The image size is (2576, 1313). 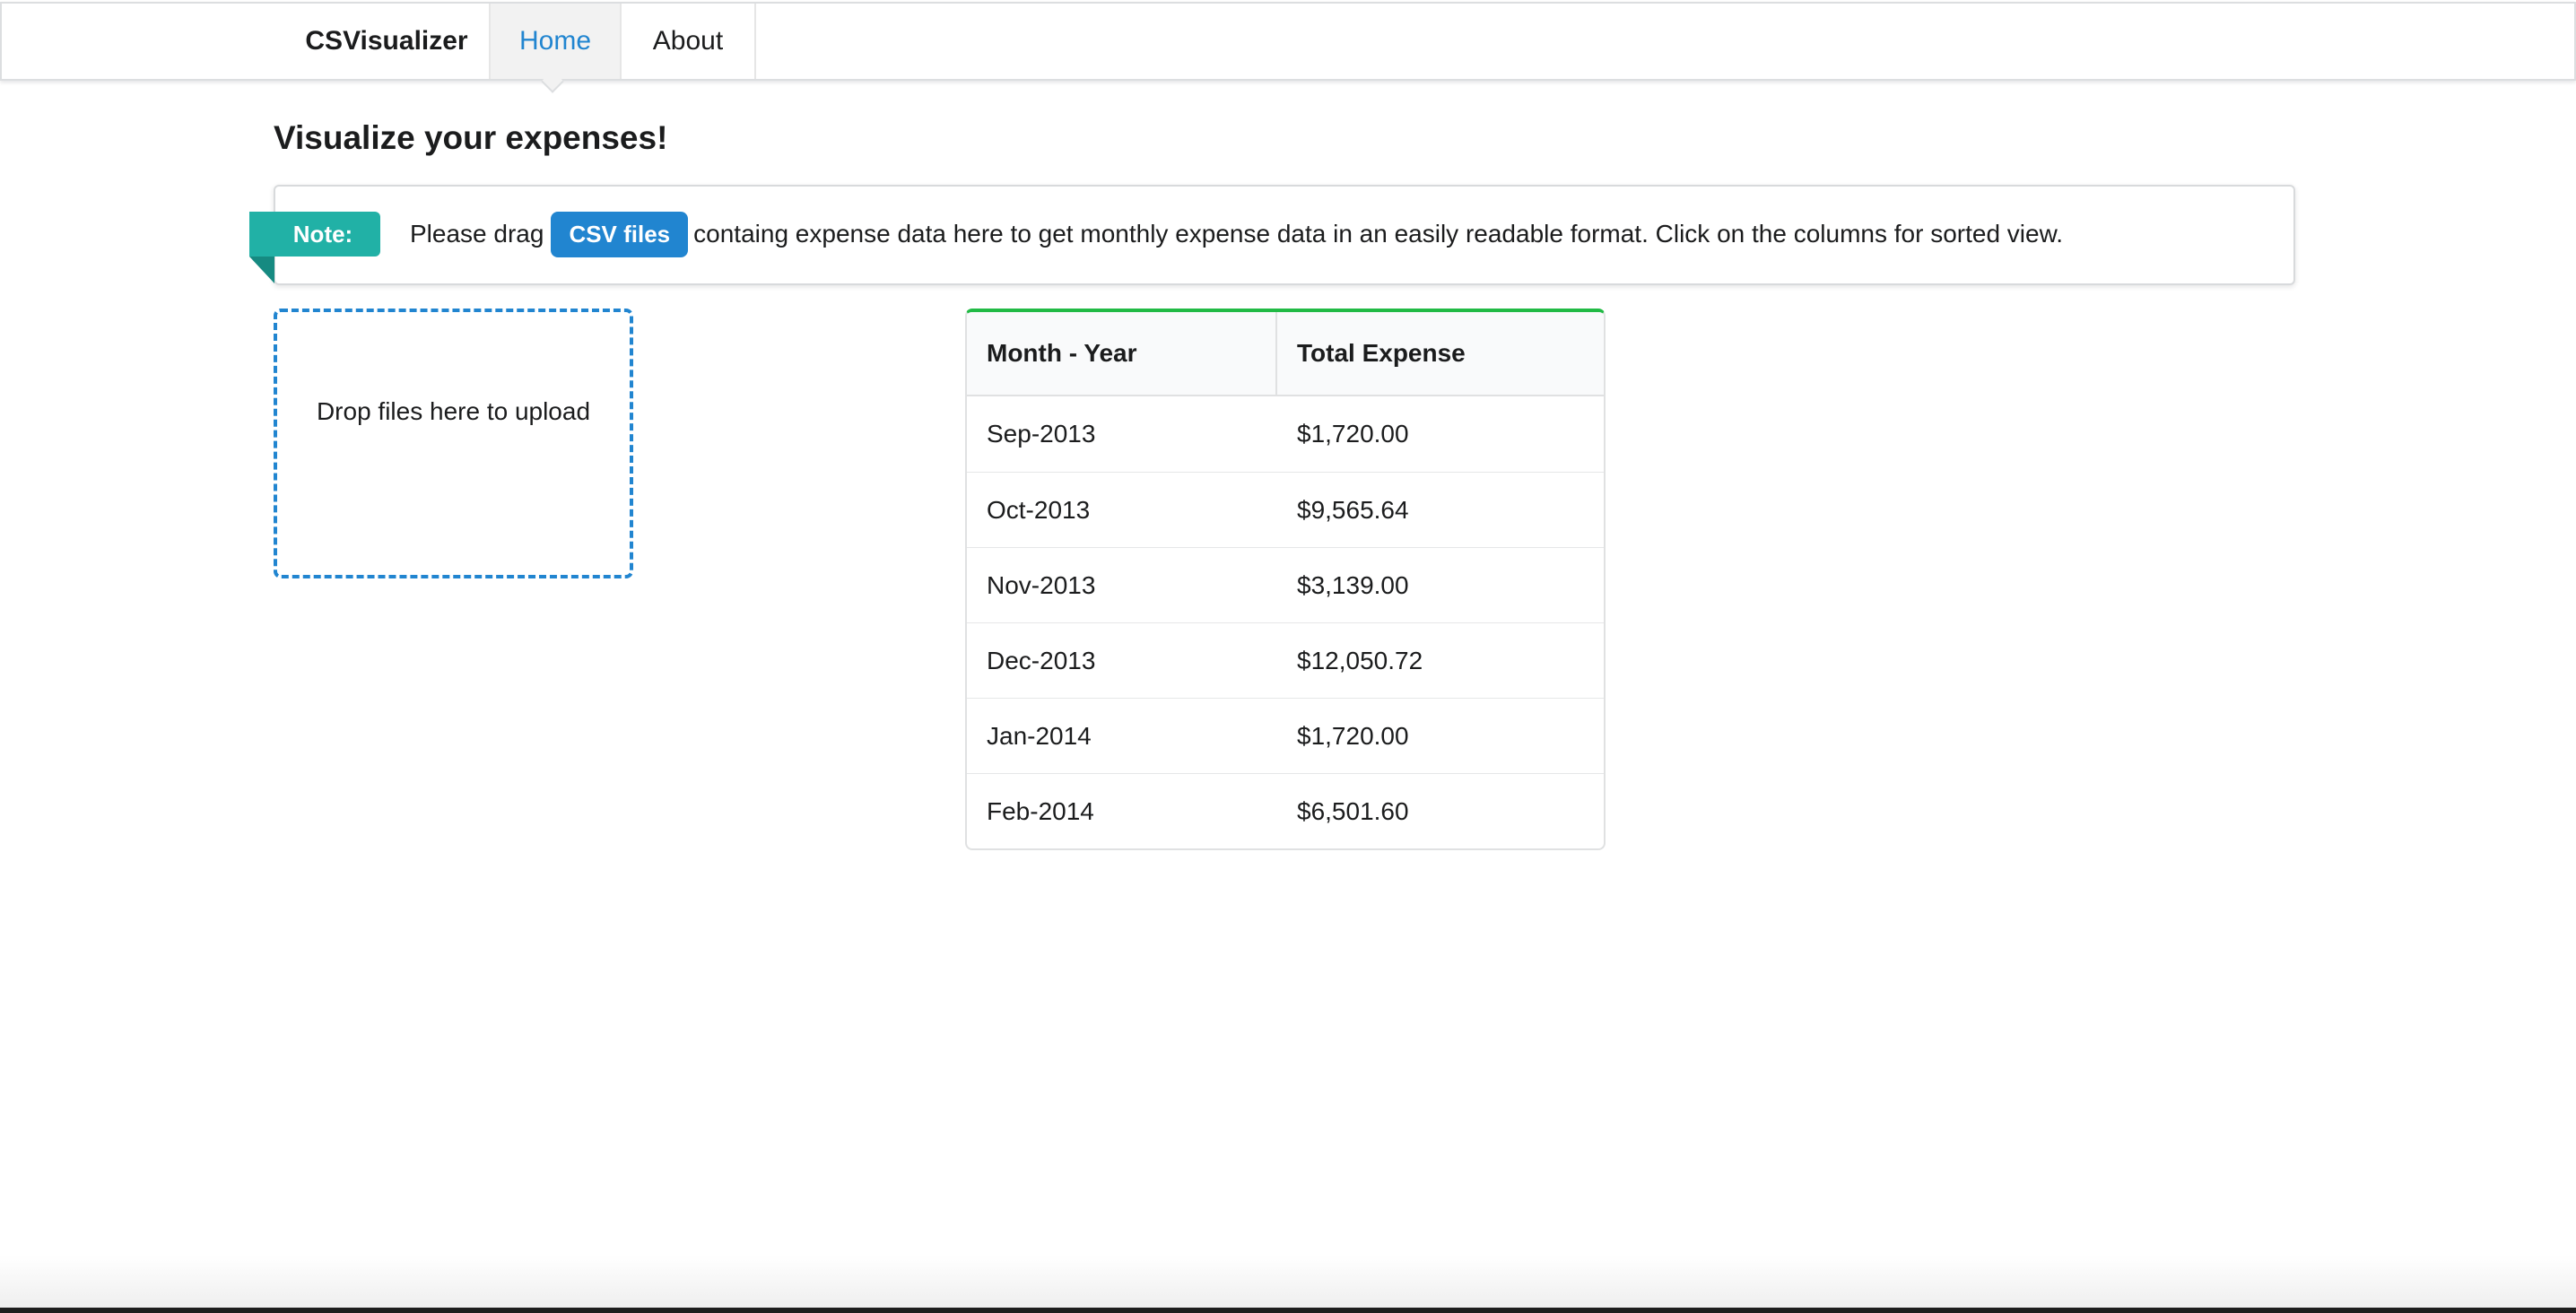 What do you see at coordinates (477, 234) in the screenshot?
I see `note-text-before: Please drag` at bounding box center [477, 234].